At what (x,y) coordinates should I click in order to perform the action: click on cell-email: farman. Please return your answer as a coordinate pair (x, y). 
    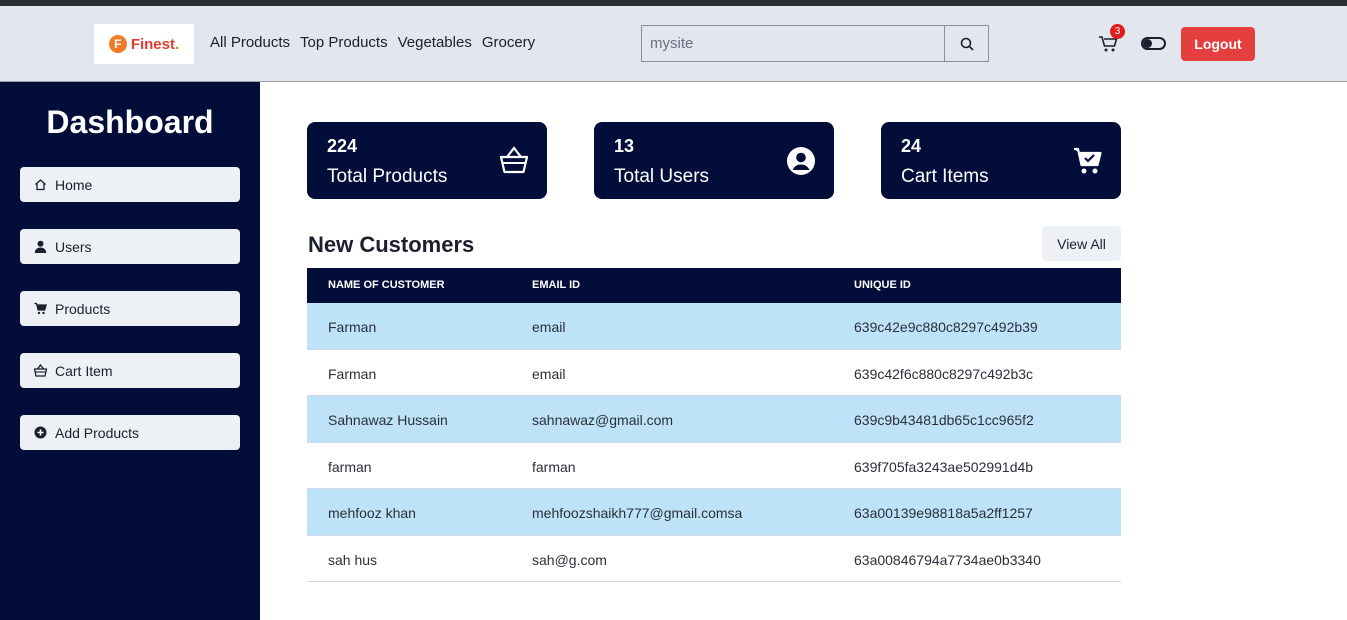
    Looking at the image, I should click on (554, 466).